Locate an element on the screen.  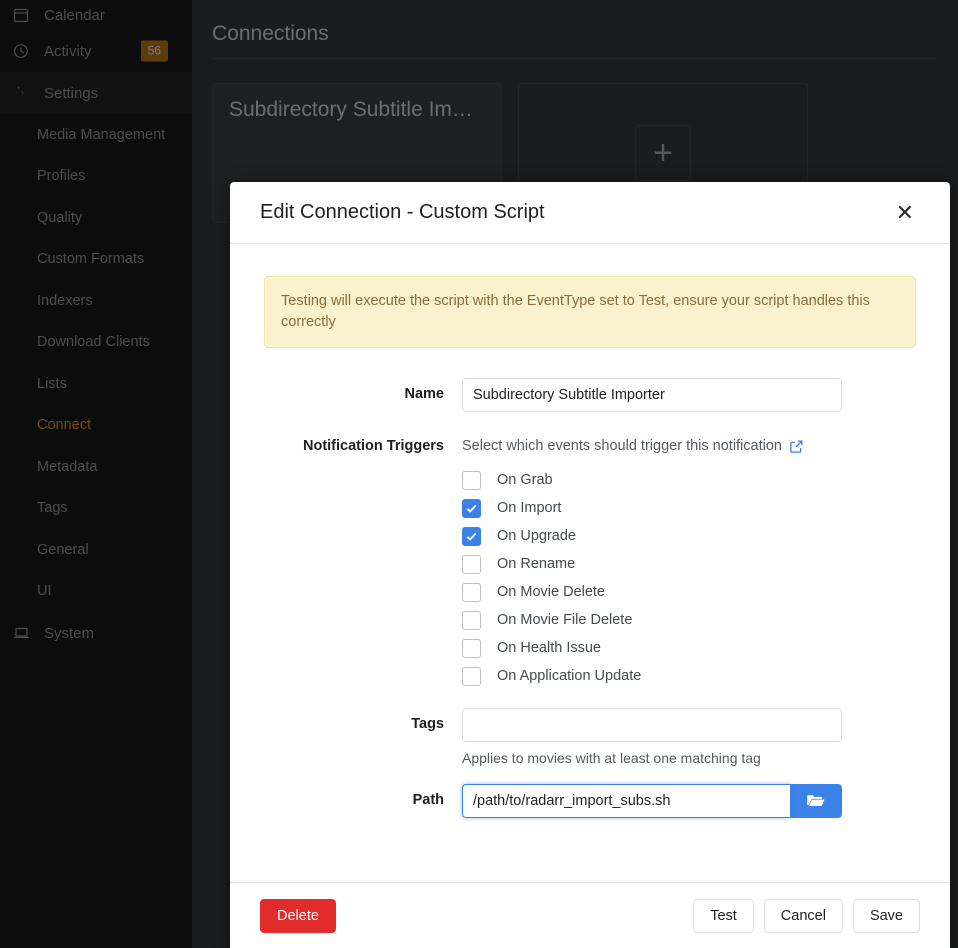
save-button: Save is located at coordinates (886, 915).